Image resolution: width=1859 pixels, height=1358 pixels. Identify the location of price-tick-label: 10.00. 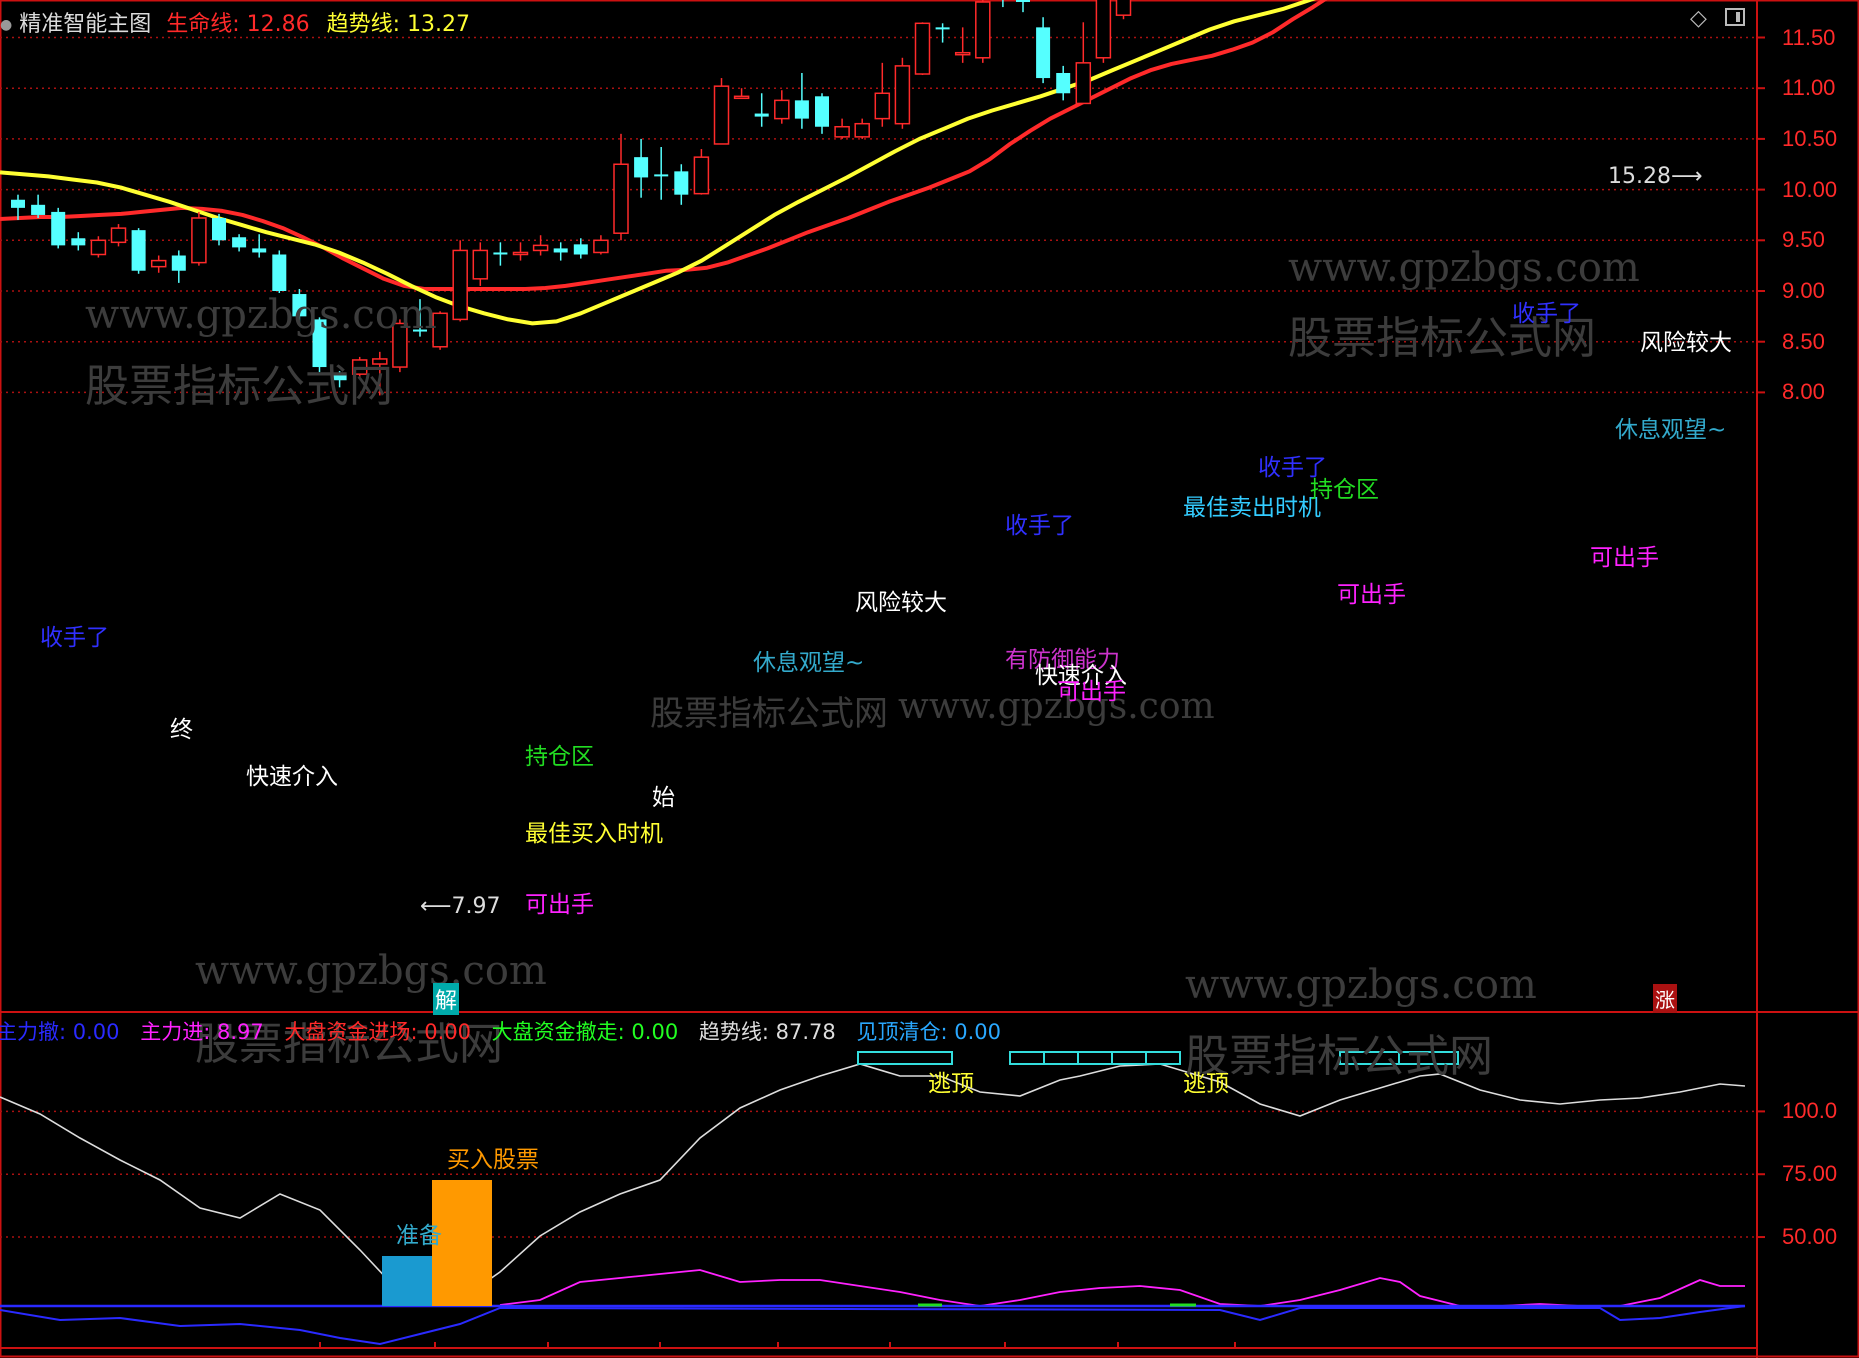
(1810, 189).